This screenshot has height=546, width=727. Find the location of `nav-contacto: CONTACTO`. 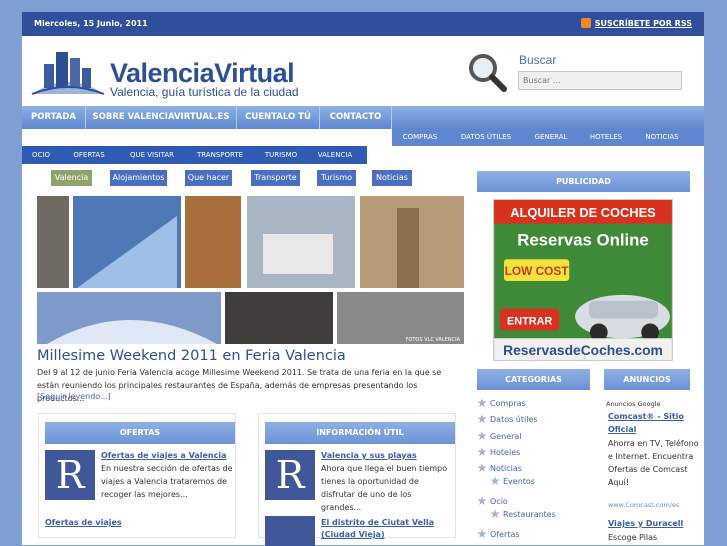

nav-contacto: CONTACTO is located at coordinates (356, 117).